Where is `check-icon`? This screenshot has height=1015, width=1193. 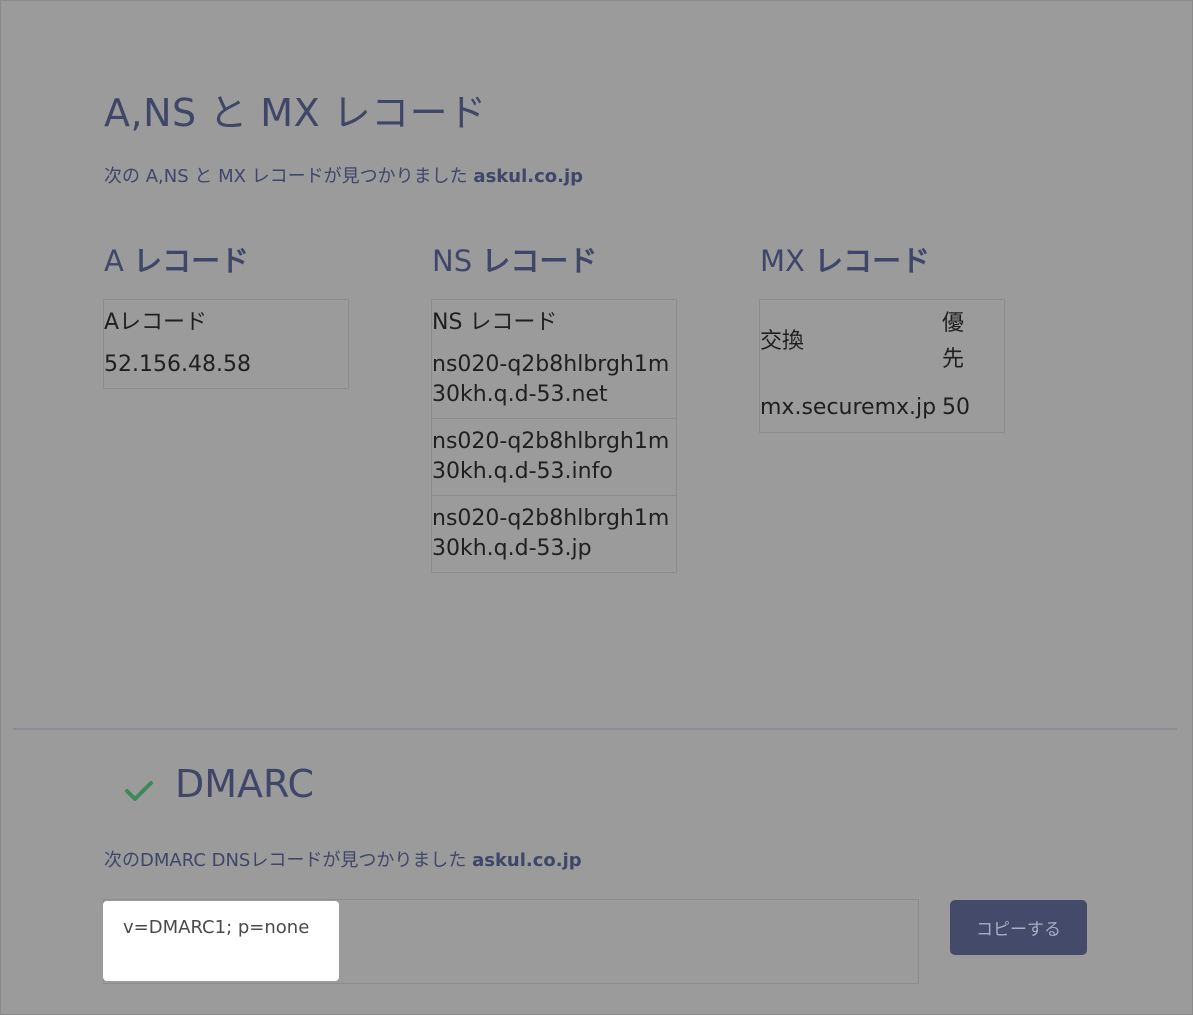 check-icon is located at coordinates (139, 791).